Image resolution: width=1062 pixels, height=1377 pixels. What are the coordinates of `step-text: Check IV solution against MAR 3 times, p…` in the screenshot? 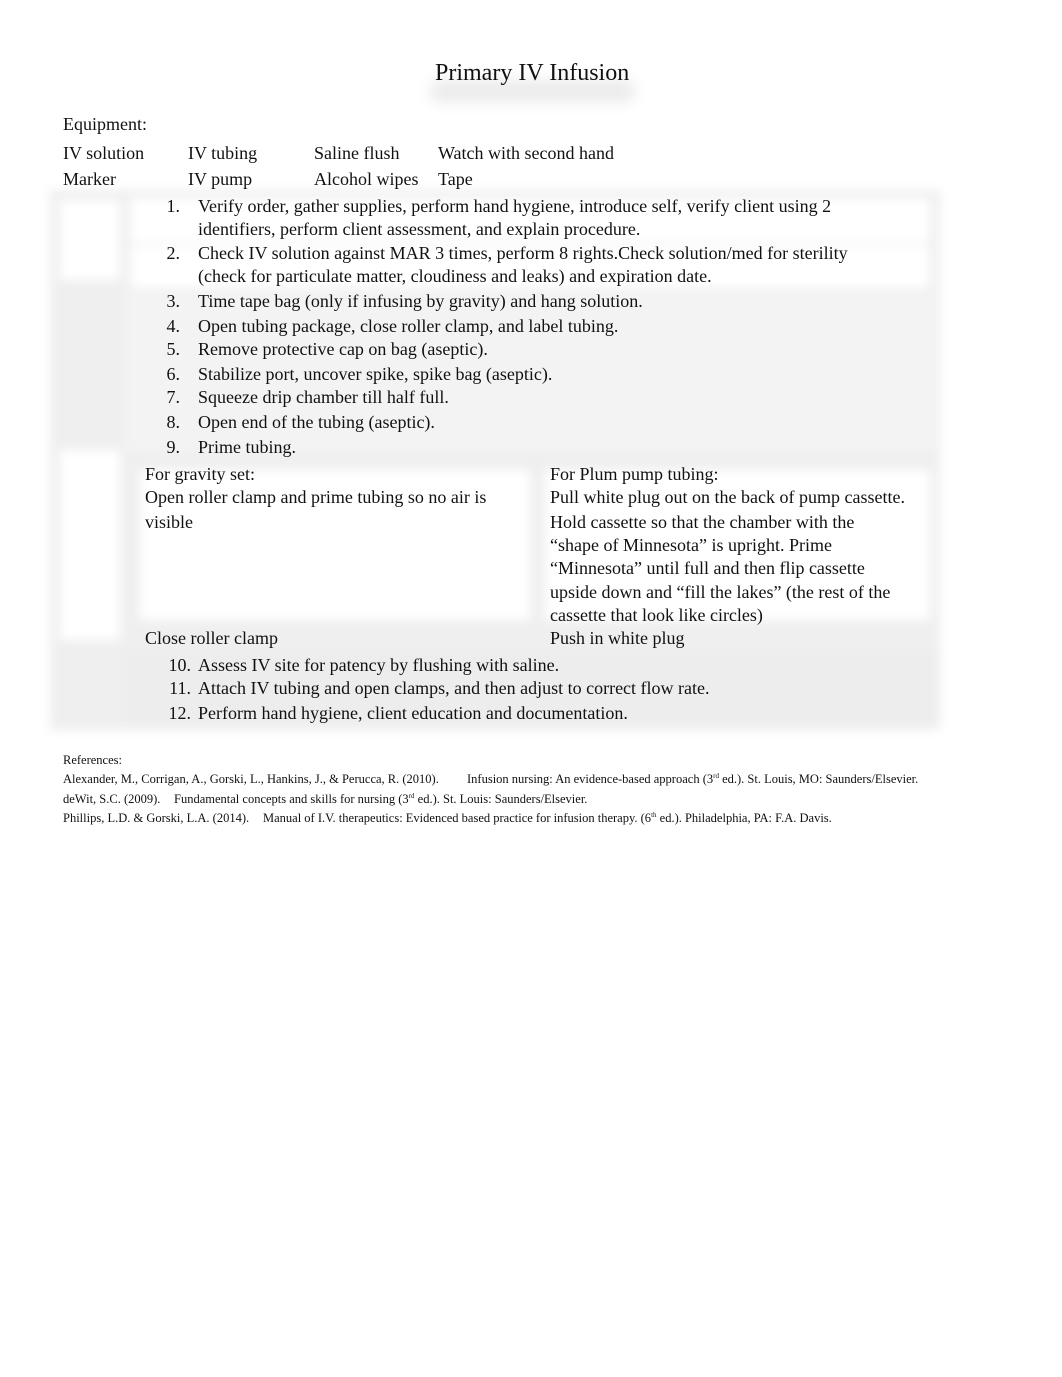 It's located at (523, 253).